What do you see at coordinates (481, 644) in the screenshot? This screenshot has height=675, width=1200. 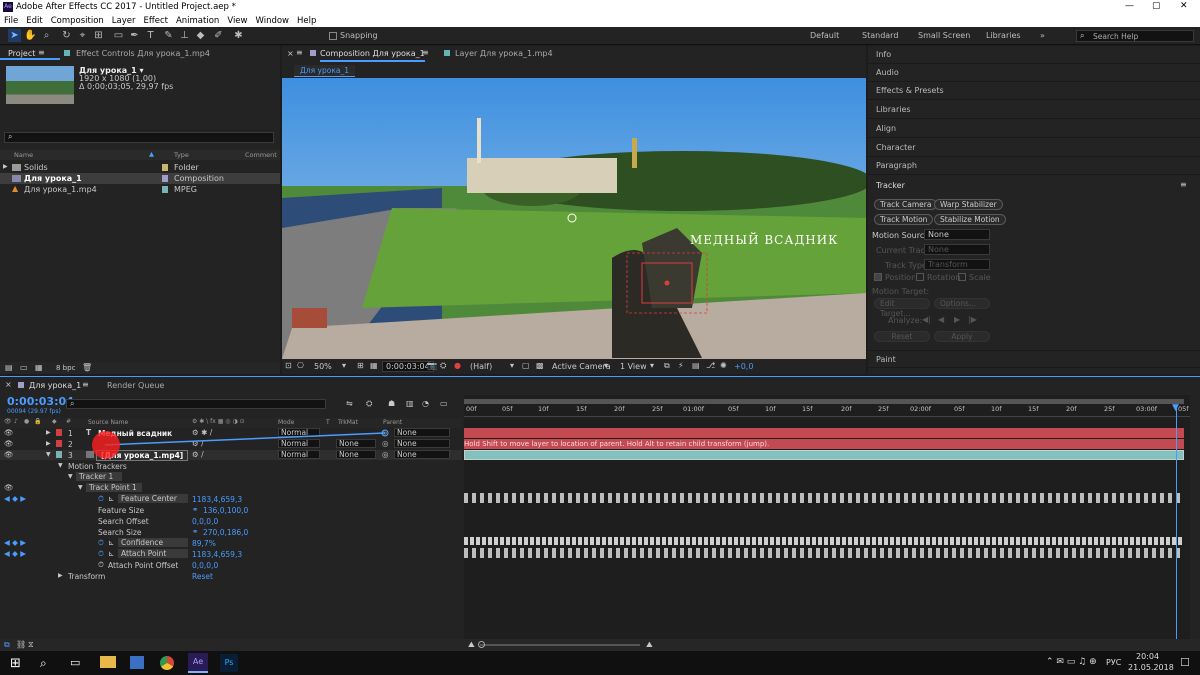 I see `zoom-slider-thumb` at bounding box center [481, 644].